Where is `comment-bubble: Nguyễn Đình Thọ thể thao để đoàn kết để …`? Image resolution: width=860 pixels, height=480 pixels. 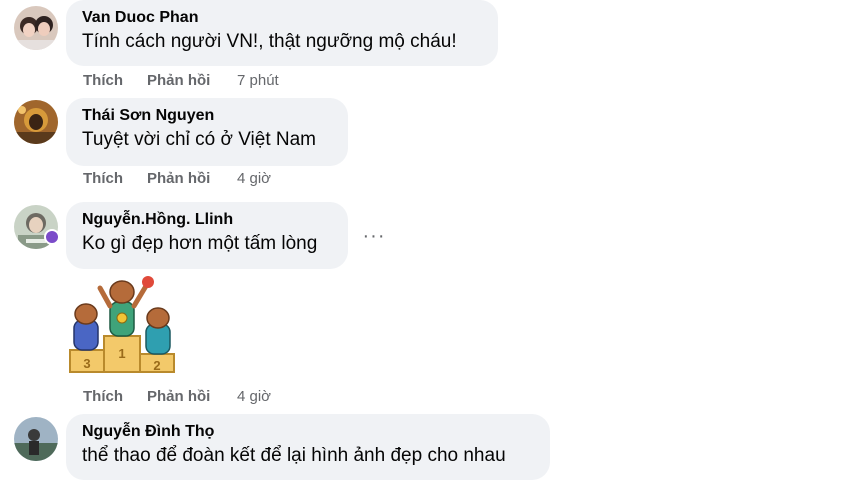
comment-bubble: Nguyễn Đình Thọ thể thao để đoàn kết để … is located at coordinates (308, 447).